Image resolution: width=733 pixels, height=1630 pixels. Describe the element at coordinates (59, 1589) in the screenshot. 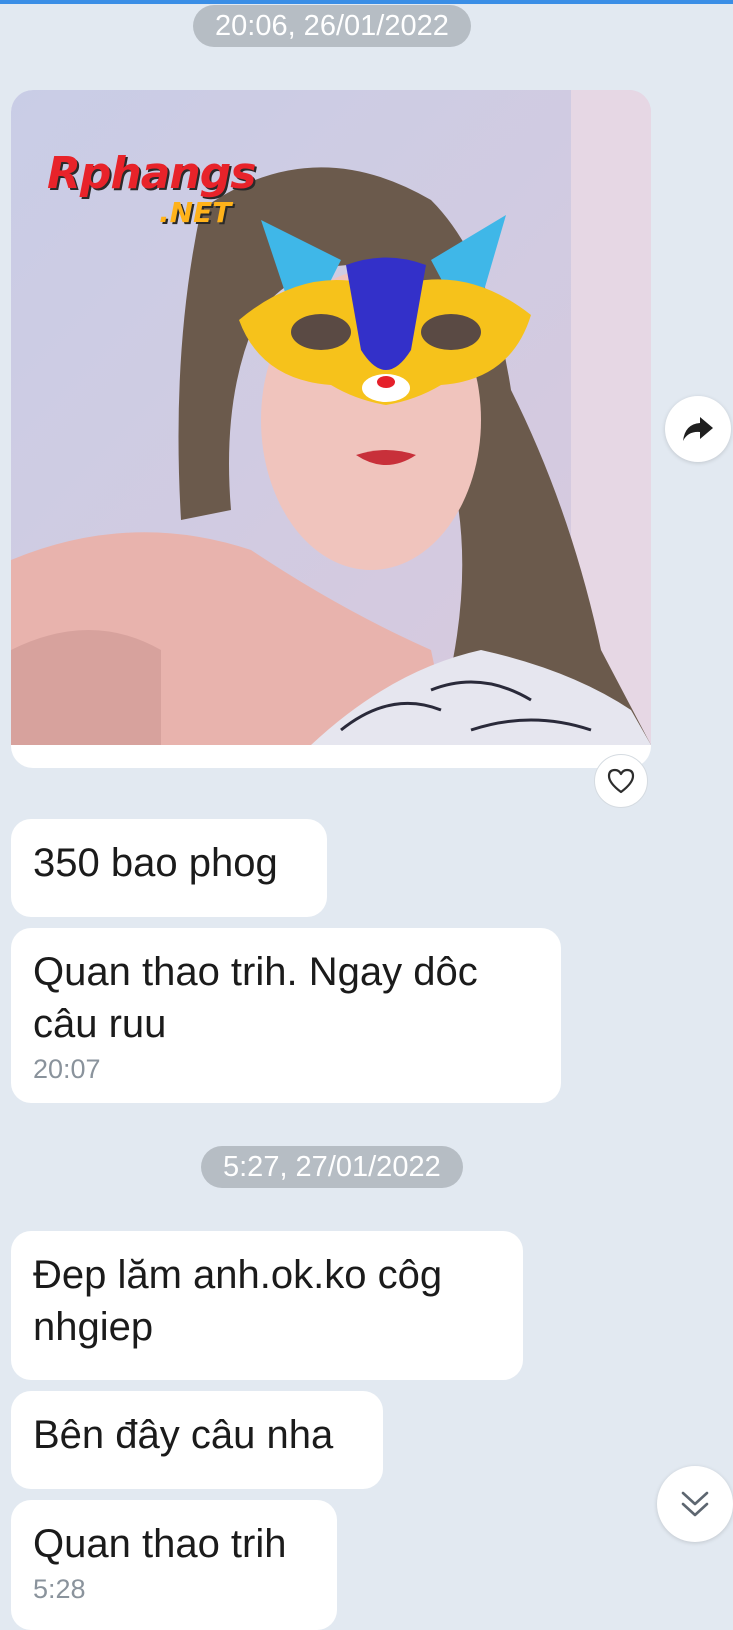

I see `message-timestamp: 5:28` at that location.